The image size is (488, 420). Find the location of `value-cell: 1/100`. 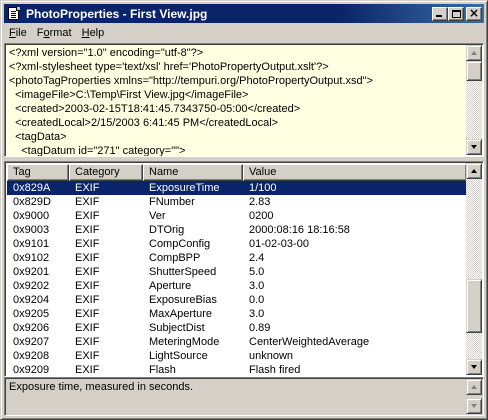

value-cell: 1/100 is located at coordinates (355, 188).